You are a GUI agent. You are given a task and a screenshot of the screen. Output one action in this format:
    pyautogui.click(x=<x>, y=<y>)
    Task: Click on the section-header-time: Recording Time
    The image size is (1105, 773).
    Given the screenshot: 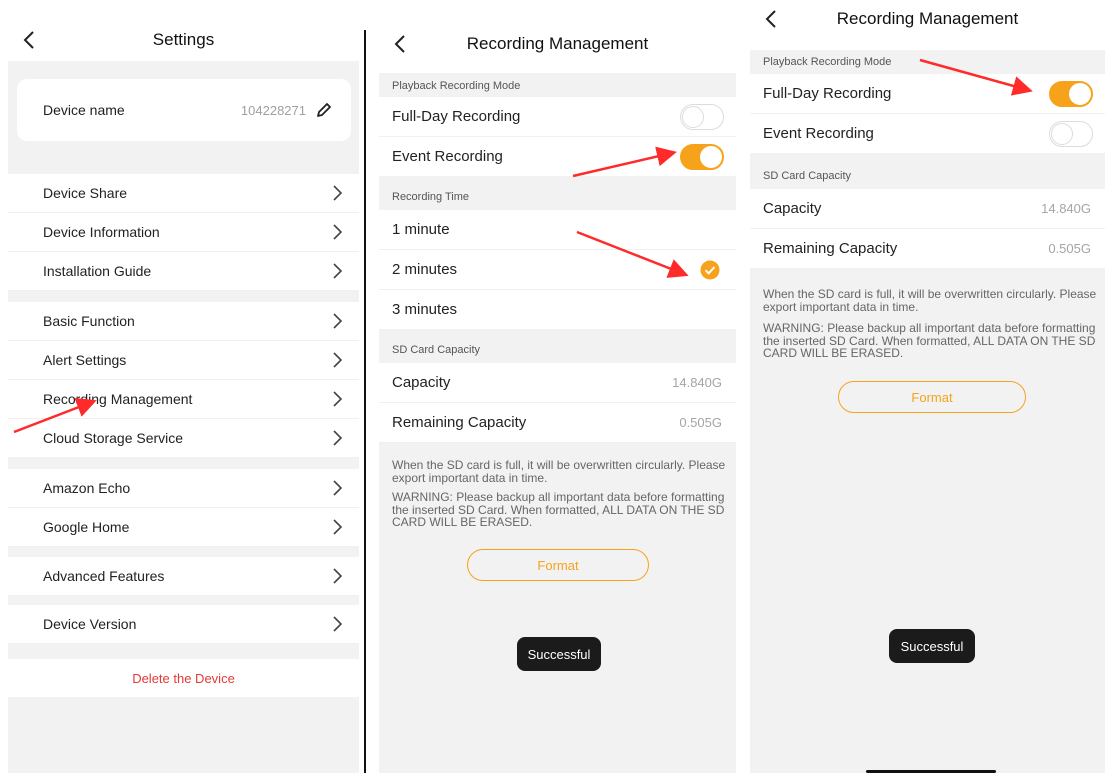 What is the action you would take?
    pyautogui.click(x=431, y=197)
    